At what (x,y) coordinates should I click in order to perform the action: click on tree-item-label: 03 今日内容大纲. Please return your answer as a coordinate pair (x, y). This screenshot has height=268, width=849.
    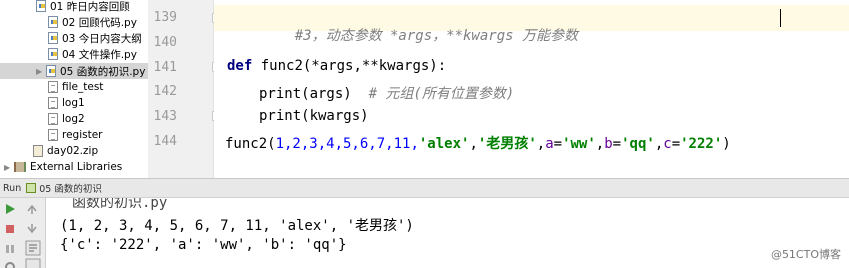
    Looking at the image, I should click on (102, 38).